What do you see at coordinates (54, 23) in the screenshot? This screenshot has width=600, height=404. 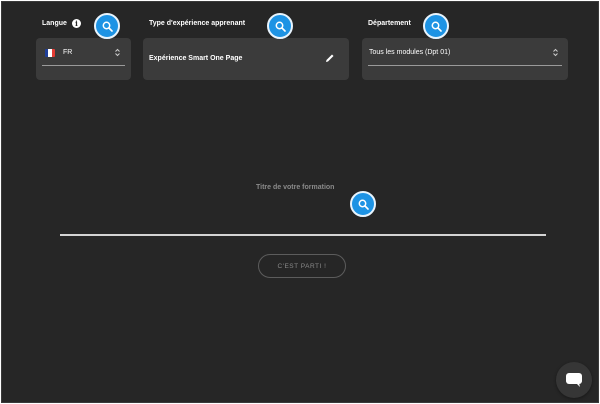 I see `language-label: Langue` at bounding box center [54, 23].